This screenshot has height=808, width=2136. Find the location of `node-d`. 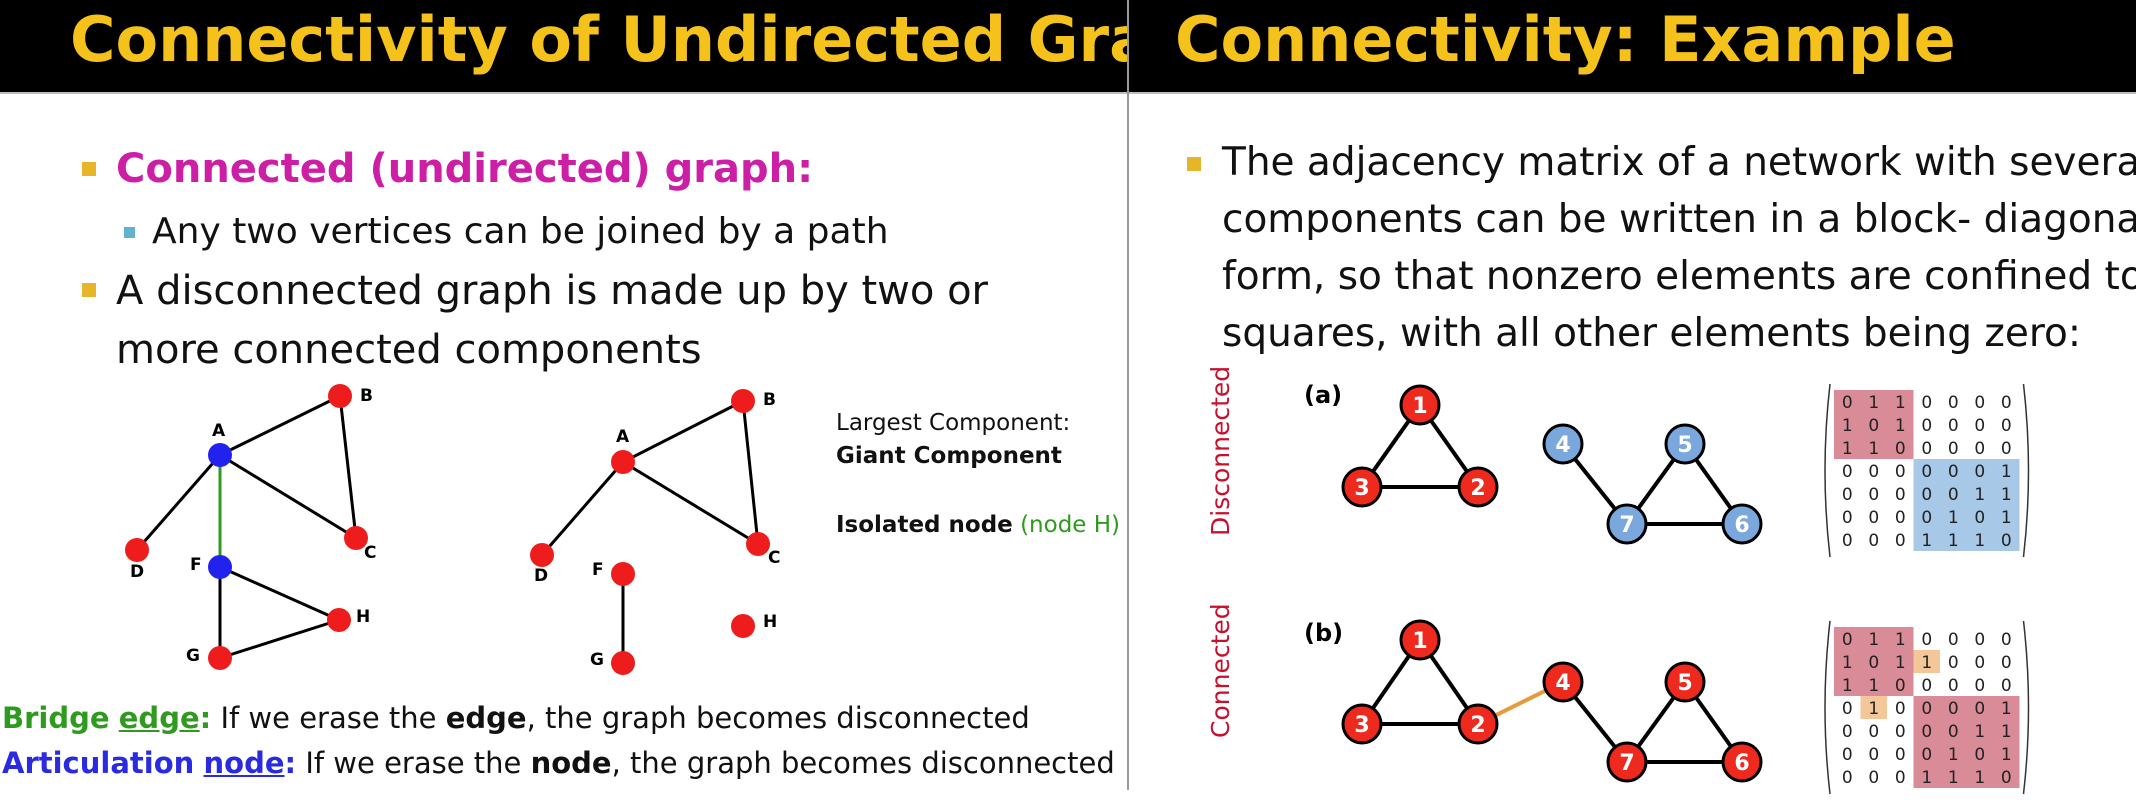

node-d is located at coordinates (137, 550).